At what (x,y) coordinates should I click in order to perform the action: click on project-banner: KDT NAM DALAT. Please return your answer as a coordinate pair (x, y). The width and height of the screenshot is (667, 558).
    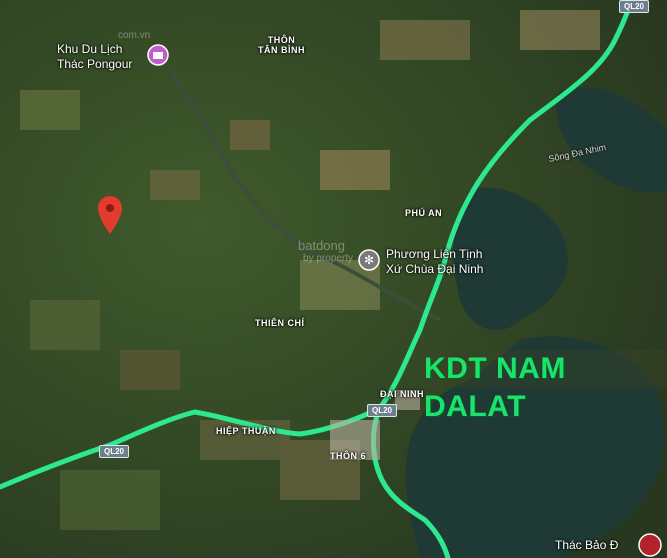
    Looking at the image, I should click on (543, 386).